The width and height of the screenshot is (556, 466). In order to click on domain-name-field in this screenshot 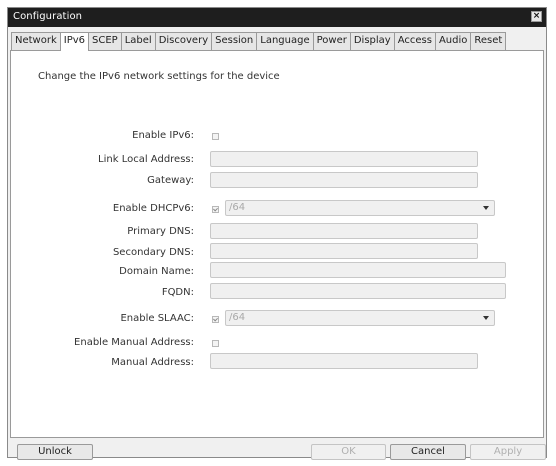, I will do `click(358, 270)`.